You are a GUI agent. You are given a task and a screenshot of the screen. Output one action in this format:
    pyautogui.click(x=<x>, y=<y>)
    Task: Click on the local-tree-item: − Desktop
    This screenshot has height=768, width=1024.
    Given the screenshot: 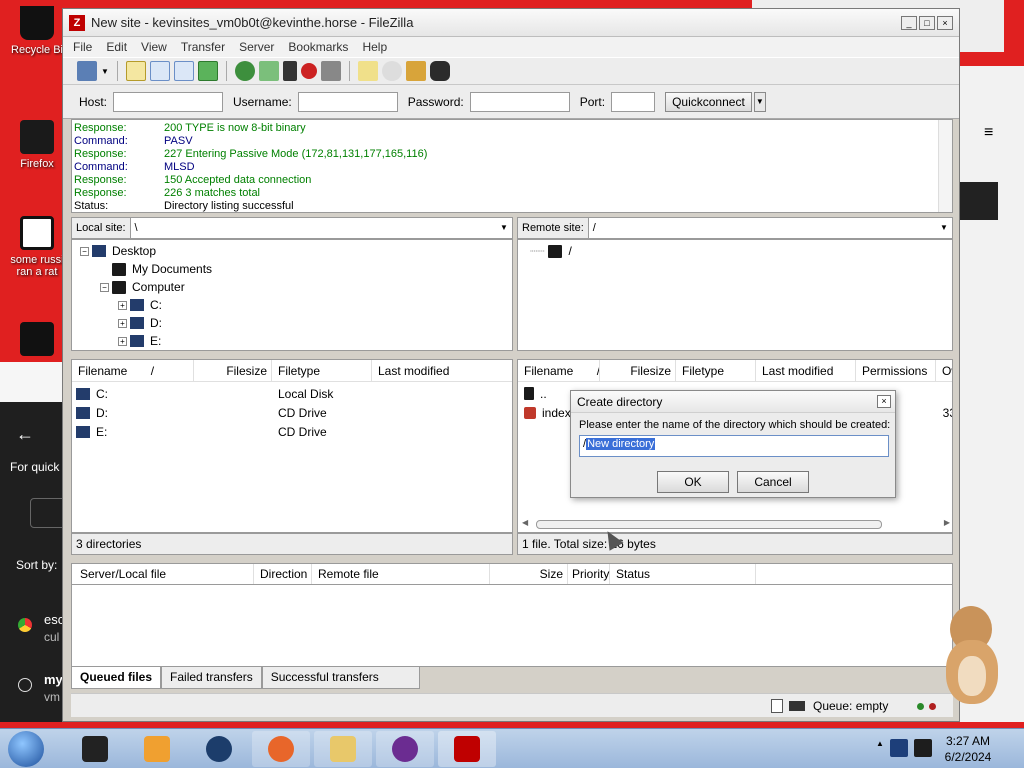 What is the action you would take?
    pyautogui.click(x=118, y=251)
    